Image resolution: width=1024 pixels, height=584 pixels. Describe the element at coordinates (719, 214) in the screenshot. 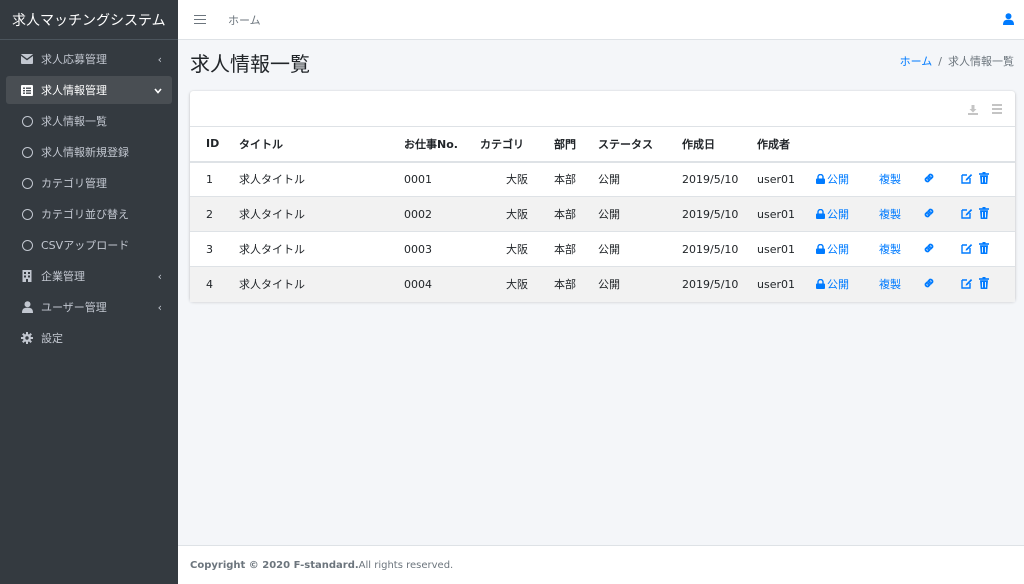

I see `cell-created-date: 2019/5/10` at that location.